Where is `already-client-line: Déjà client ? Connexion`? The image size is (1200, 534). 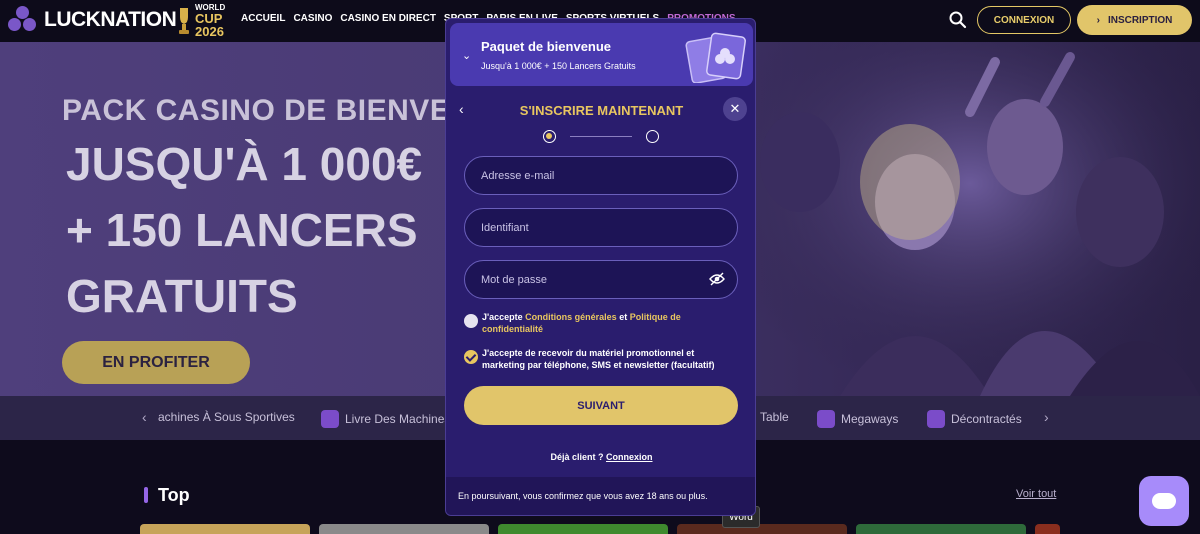 already-client-line: Déjà client ? Connexion is located at coordinates (600, 457).